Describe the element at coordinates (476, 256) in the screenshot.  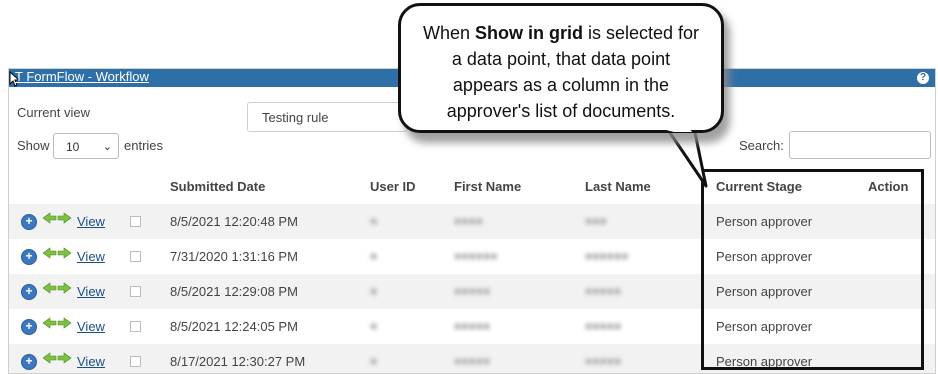
I see `first-name-cell-redacted: ■■■■■■` at that location.